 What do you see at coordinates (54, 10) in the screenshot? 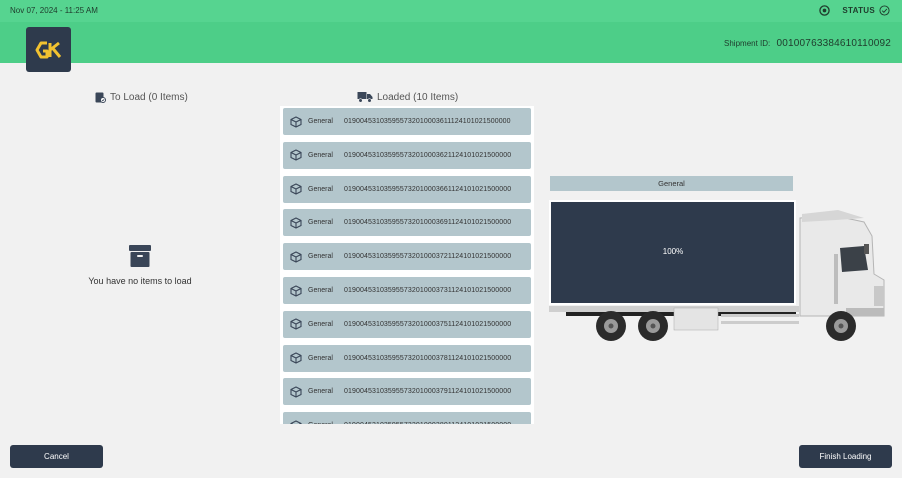
I see `datetime: Nov 07, 2024 - 11:25 AM` at bounding box center [54, 10].